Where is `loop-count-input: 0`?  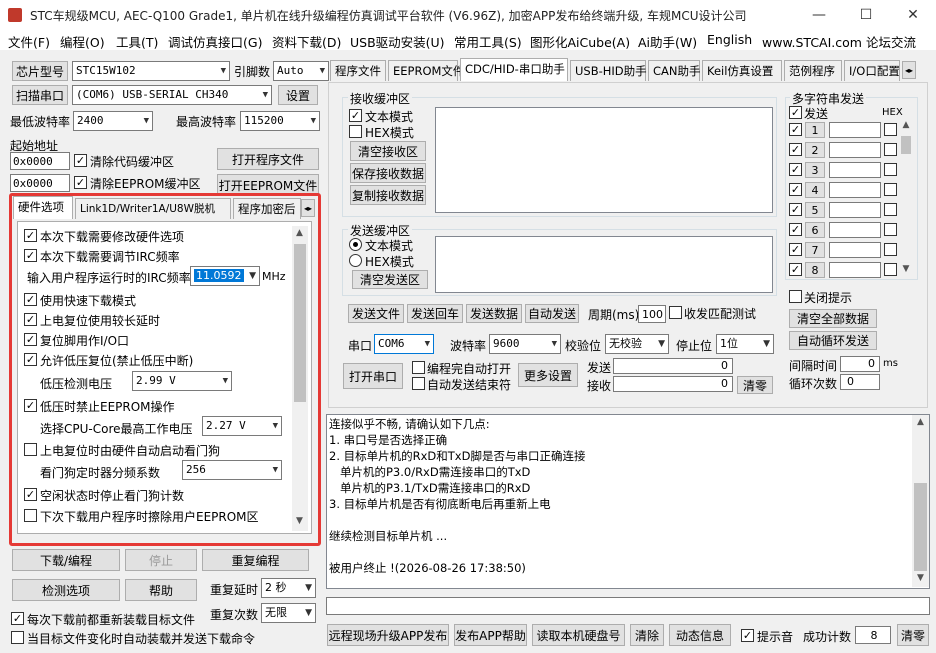 loop-count-input: 0 is located at coordinates (860, 382).